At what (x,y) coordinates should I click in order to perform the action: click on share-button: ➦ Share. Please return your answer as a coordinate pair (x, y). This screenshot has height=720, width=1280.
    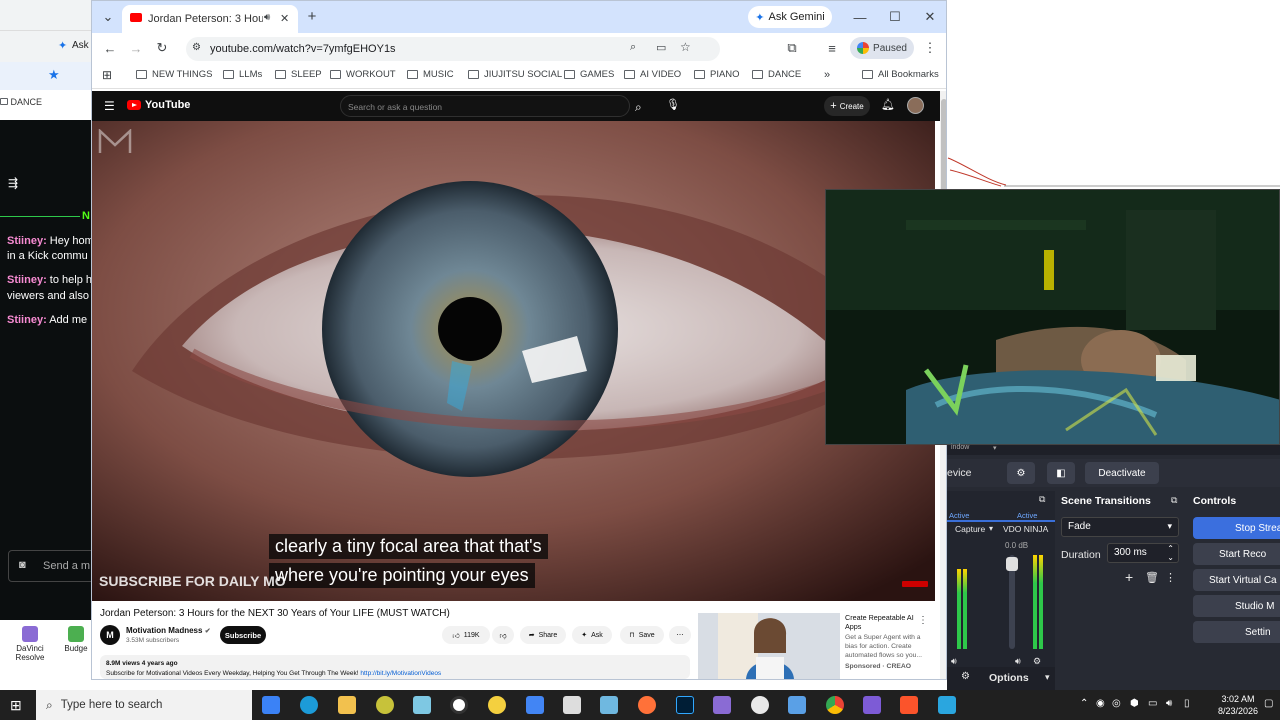
    Looking at the image, I should click on (543, 635).